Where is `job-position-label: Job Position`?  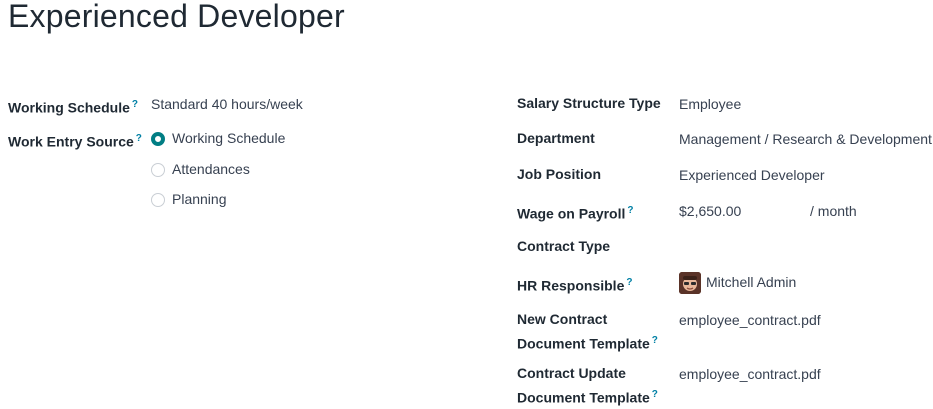 job-position-label: Job Position is located at coordinates (559, 174).